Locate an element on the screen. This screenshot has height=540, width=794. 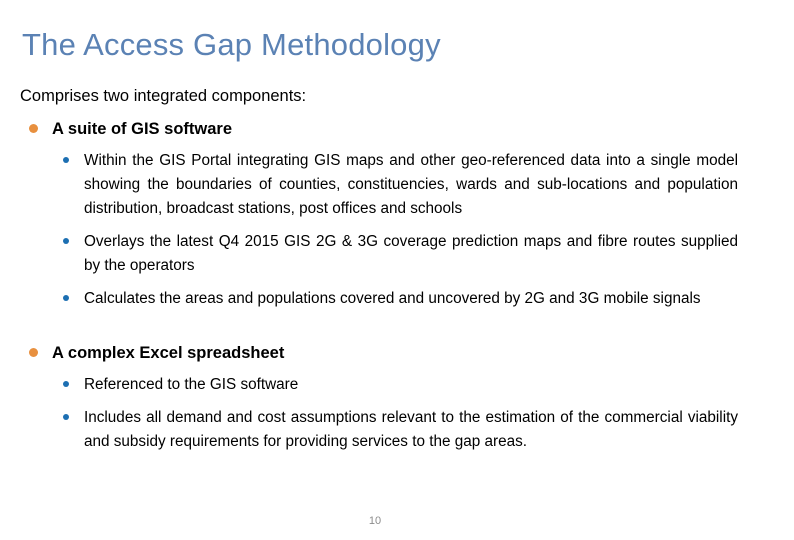
lead-line: Comprises two integrated components: is located at coordinates (163, 96).